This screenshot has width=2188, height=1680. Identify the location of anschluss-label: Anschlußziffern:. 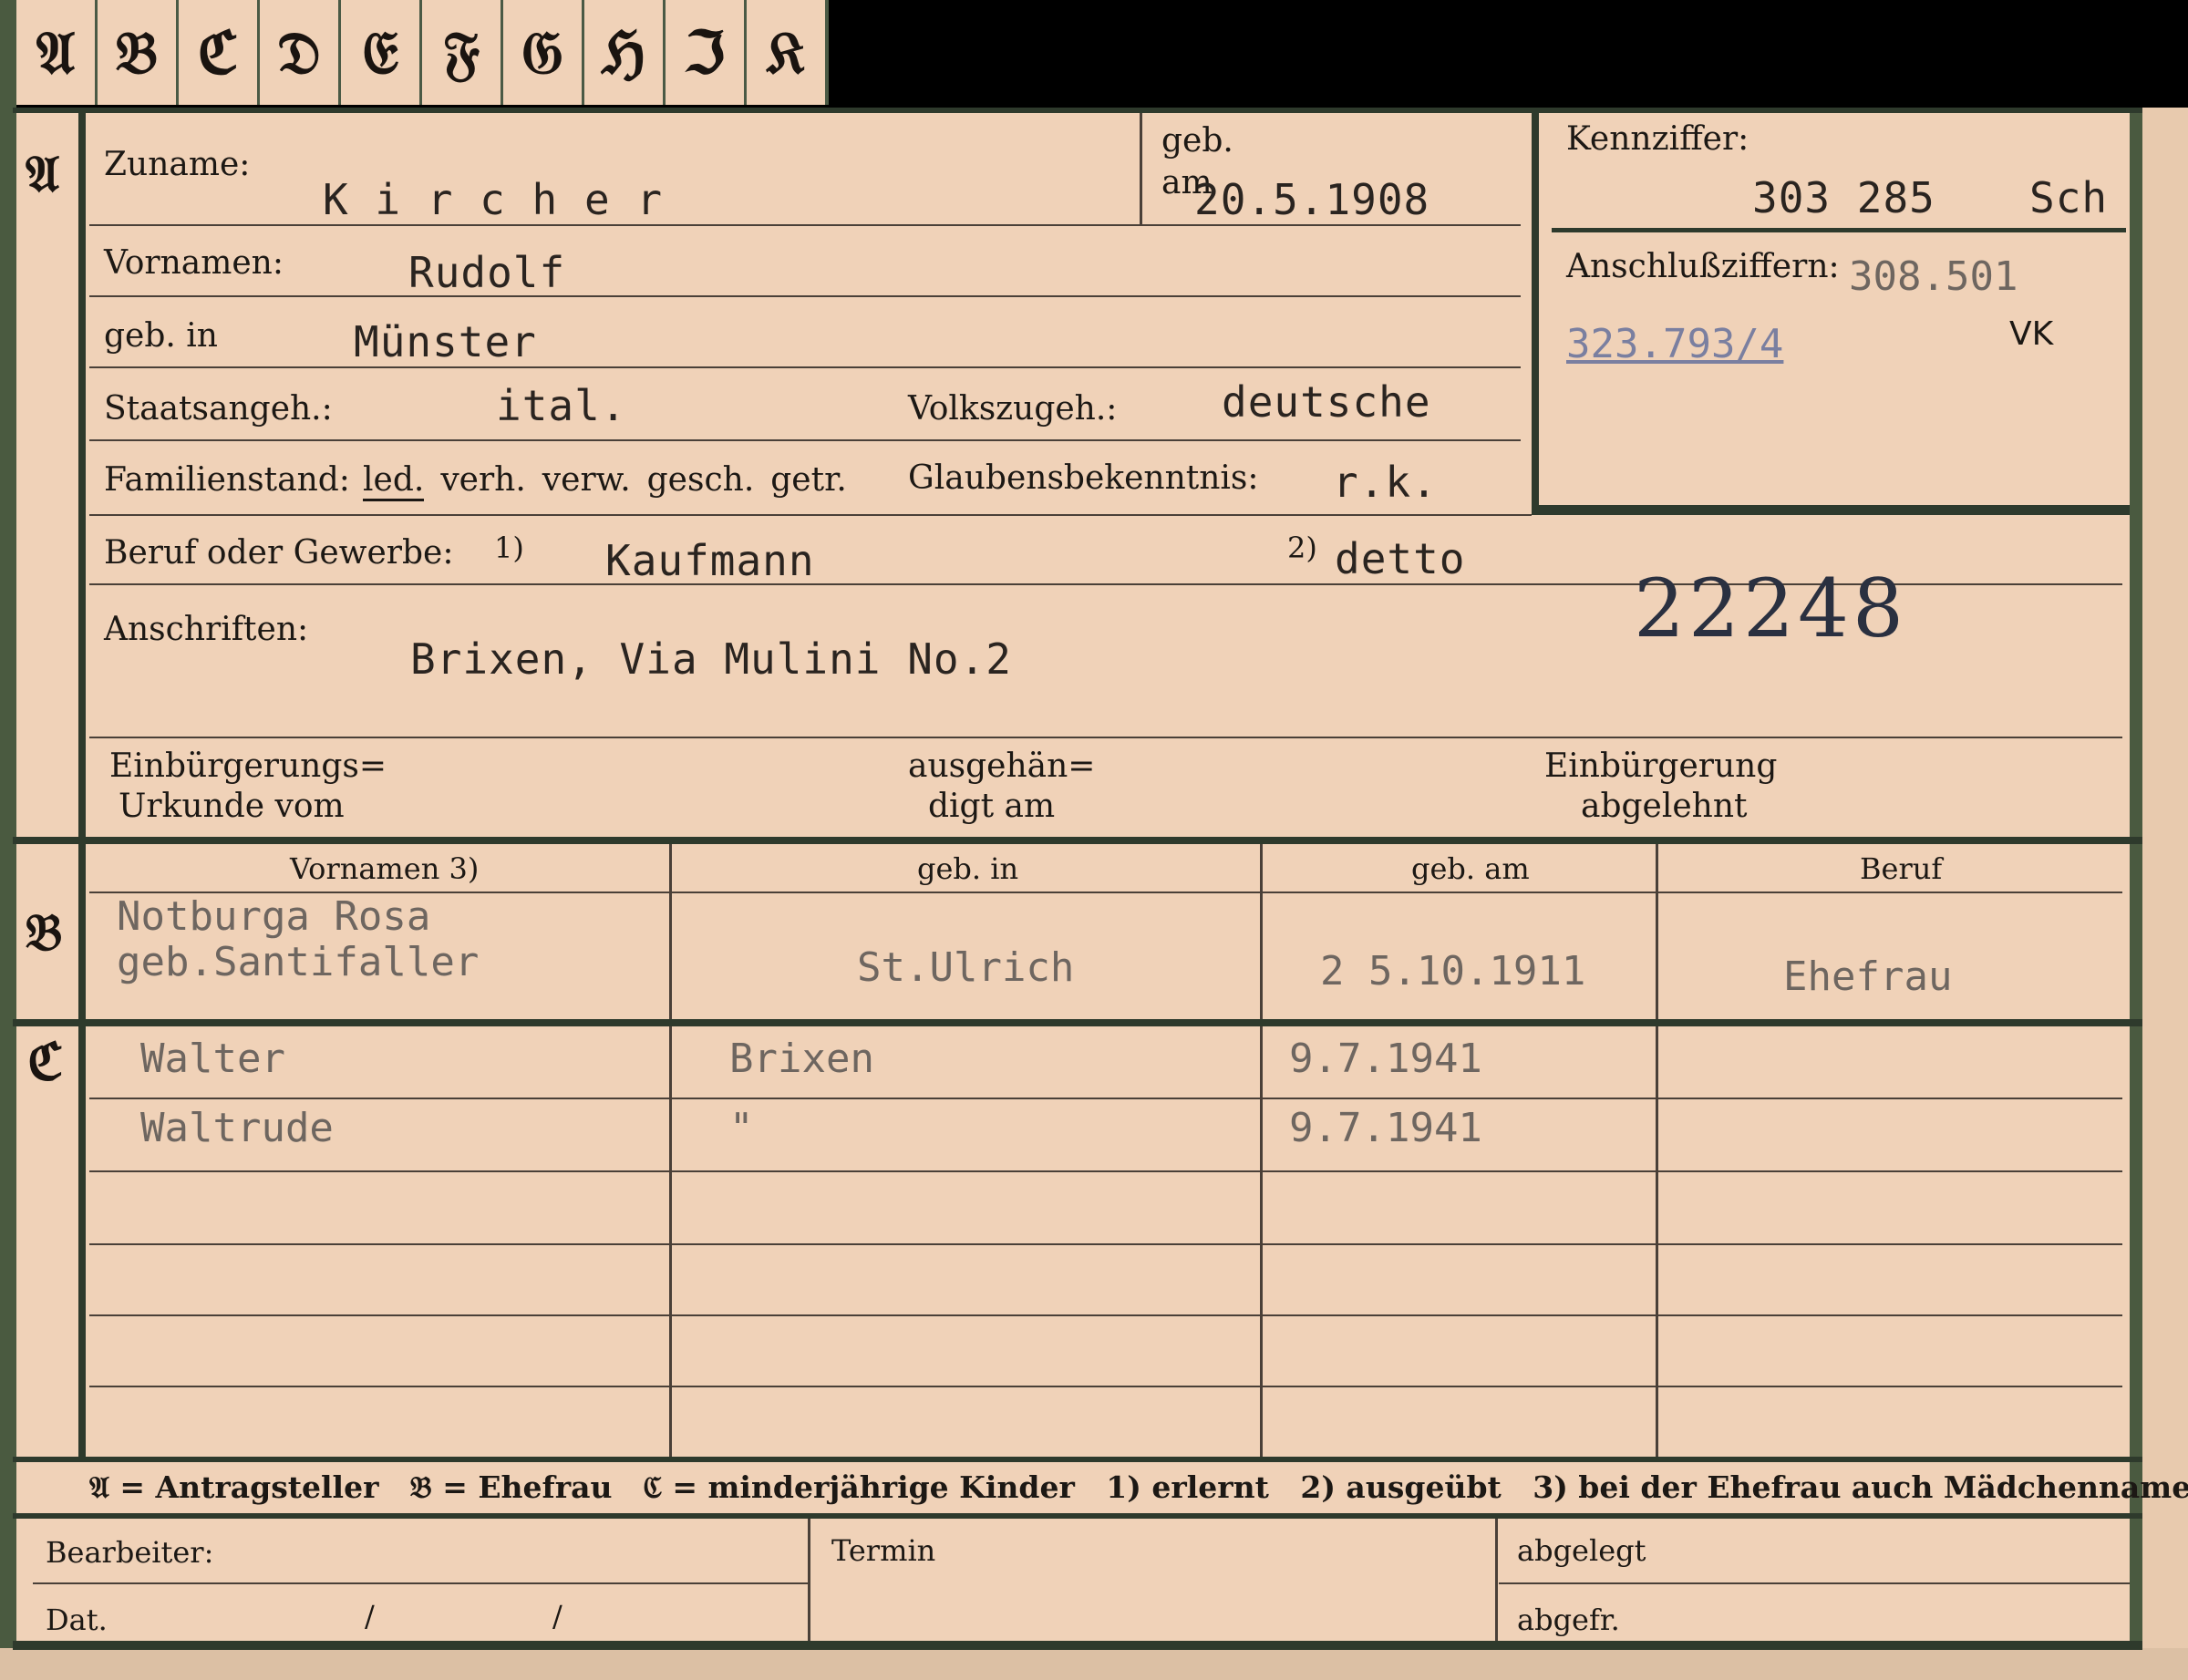
(1703, 267).